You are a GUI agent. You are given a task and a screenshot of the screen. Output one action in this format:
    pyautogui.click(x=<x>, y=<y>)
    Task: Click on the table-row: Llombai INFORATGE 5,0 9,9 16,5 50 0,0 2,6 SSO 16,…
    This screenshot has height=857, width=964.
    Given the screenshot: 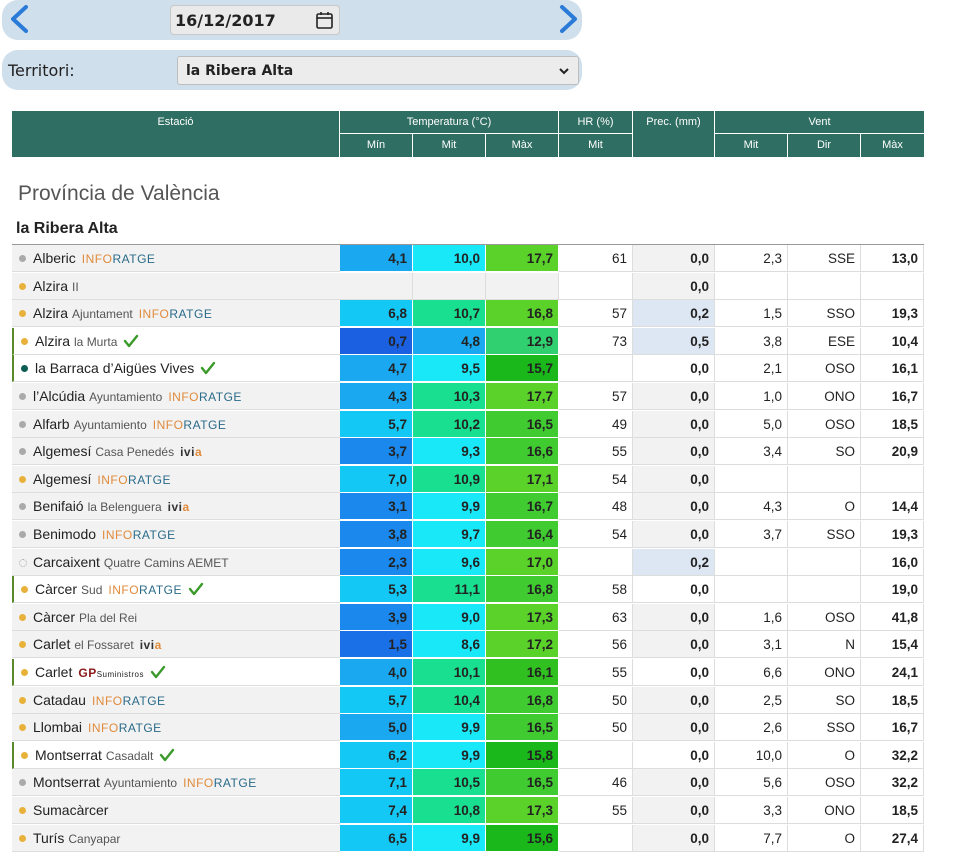 What is the action you would take?
    pyautogui.click(x=468, y=728)
    